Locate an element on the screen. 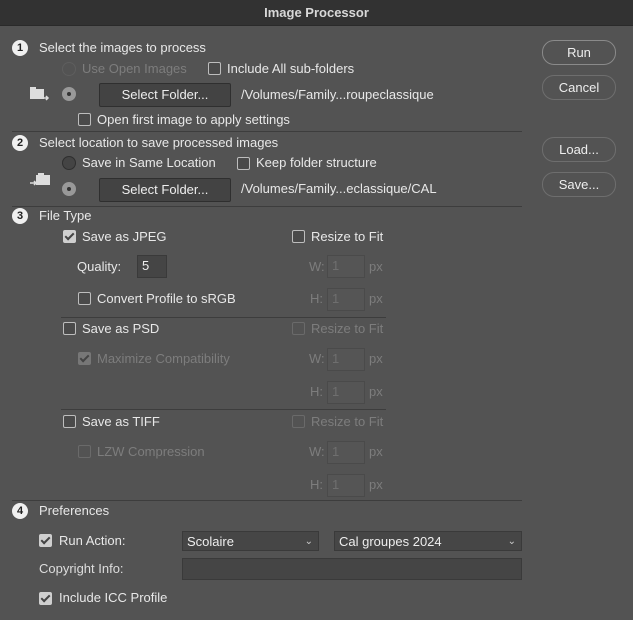 Image resolution: width=633 pixels, height=620 pixels. save-tiff-checkbox is located at coordinates (69, 421).